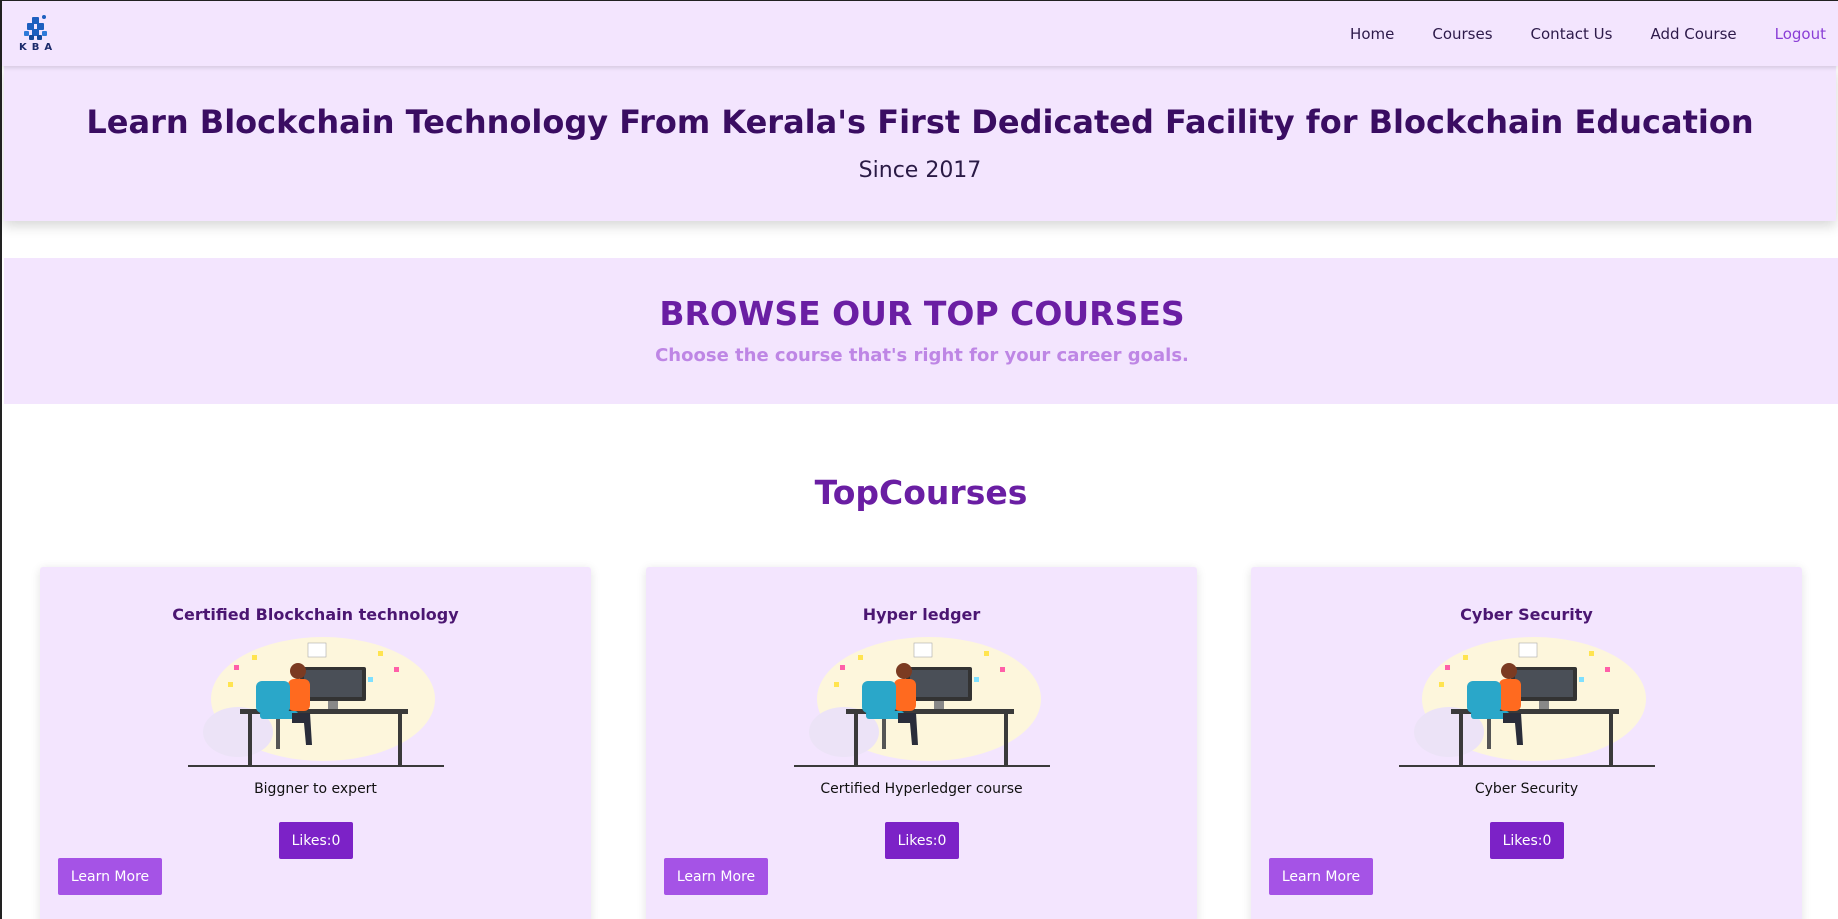  I want to click on nav-link-logout: Logout, so click(1794, 34).